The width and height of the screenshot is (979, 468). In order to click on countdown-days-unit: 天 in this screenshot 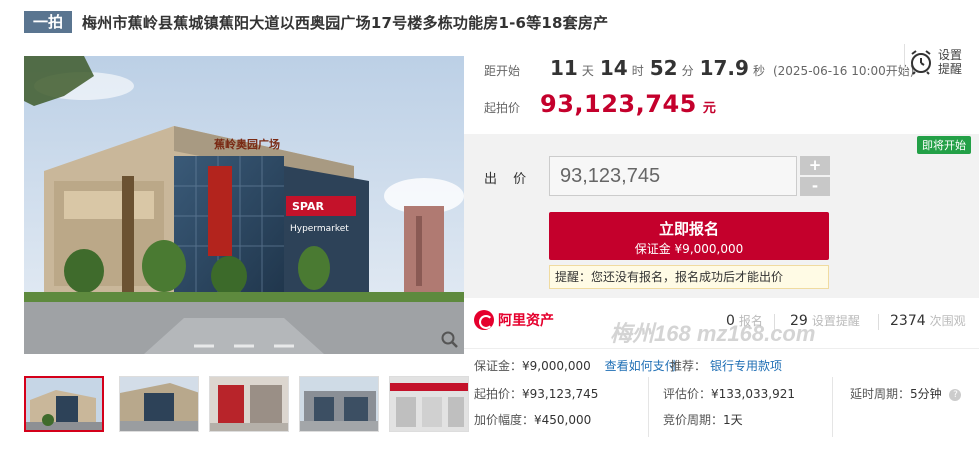, I will do `click(587, 71)`.